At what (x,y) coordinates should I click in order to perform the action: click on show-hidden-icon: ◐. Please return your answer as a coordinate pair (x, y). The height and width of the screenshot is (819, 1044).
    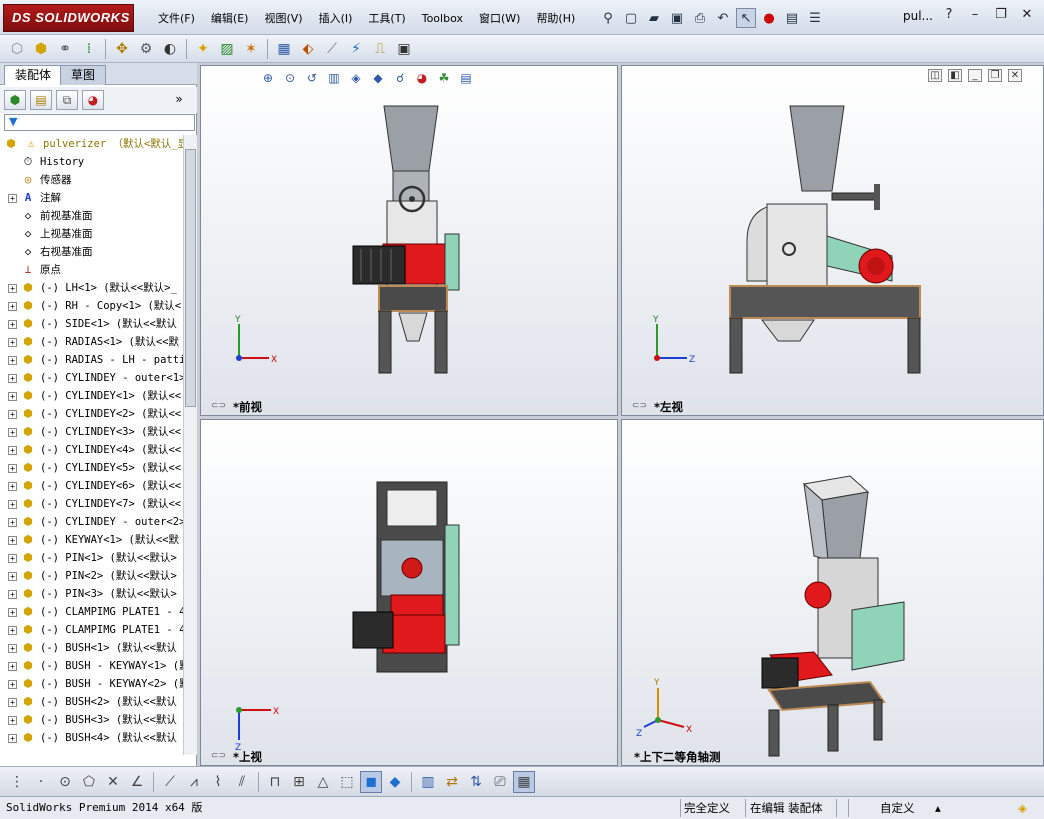
    Looking at the image, I should click on (170, 49).